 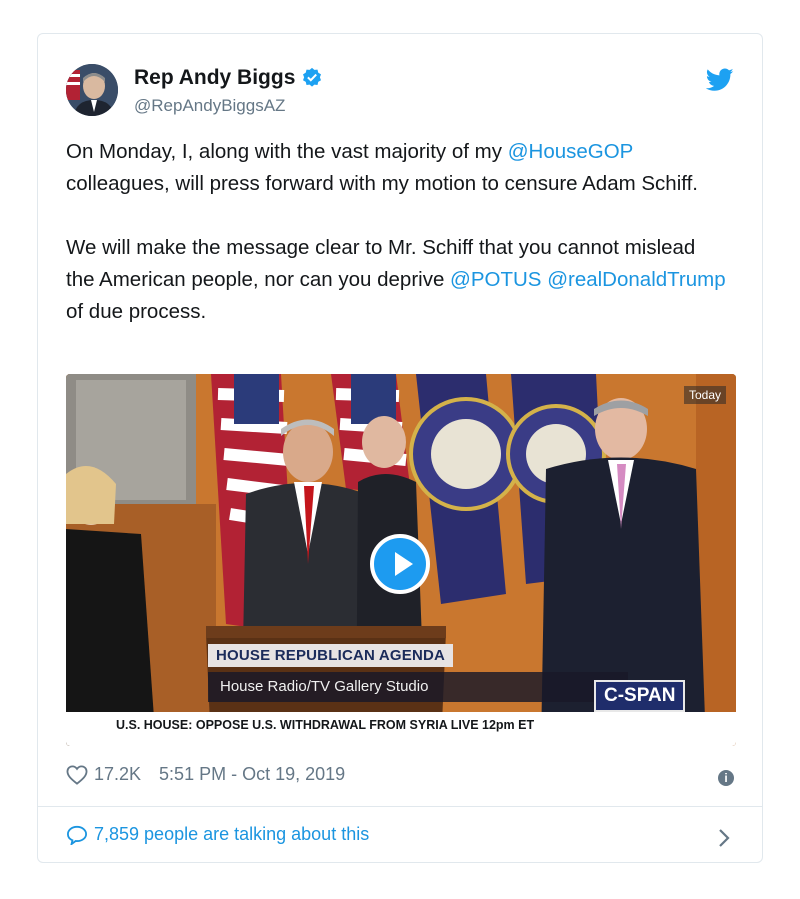 What do you see at coordinates (231, 834) in the screenshot?
I see `talking-text: 7,859 people are talking about this` at bounding box center [231, 834].